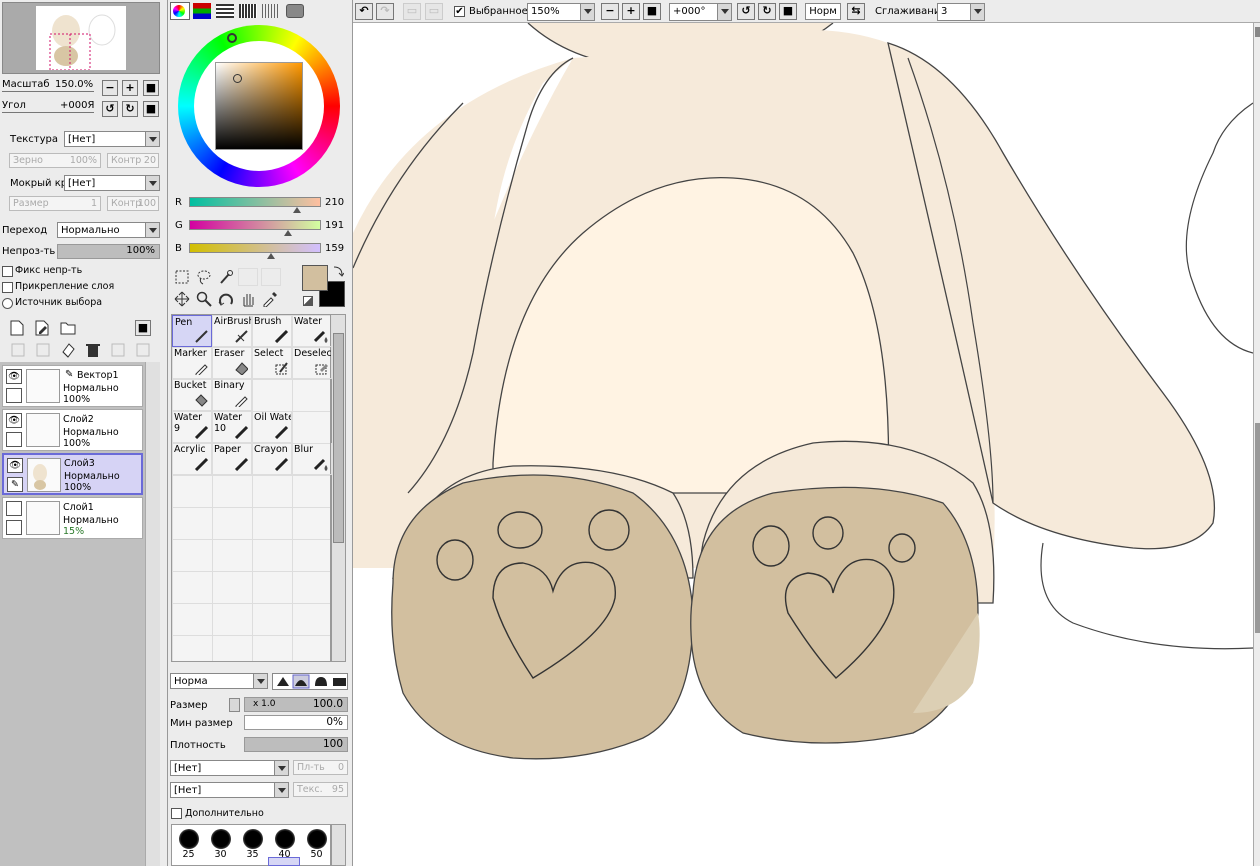  I want to click on tool-water-9: Water 9, so click(192, 427).